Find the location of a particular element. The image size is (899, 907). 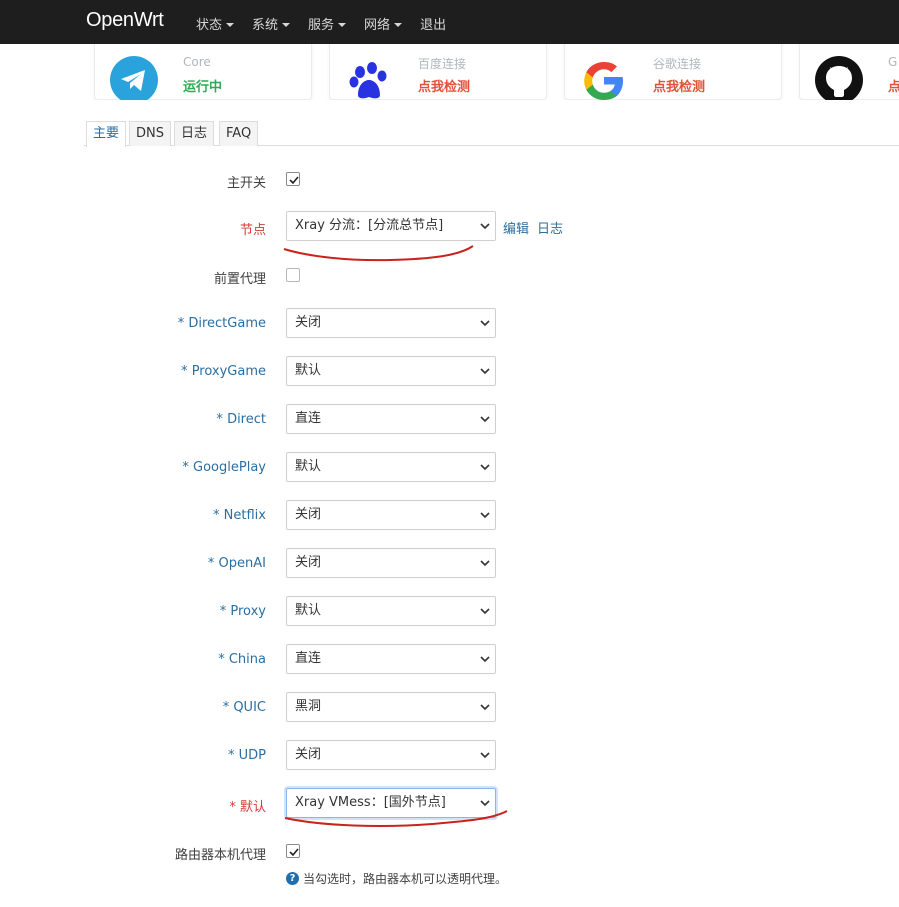

localhost-proxy-hint: ? 当勾选时，路由器本机可以透明代理。 is located at coordinates (396, 878).